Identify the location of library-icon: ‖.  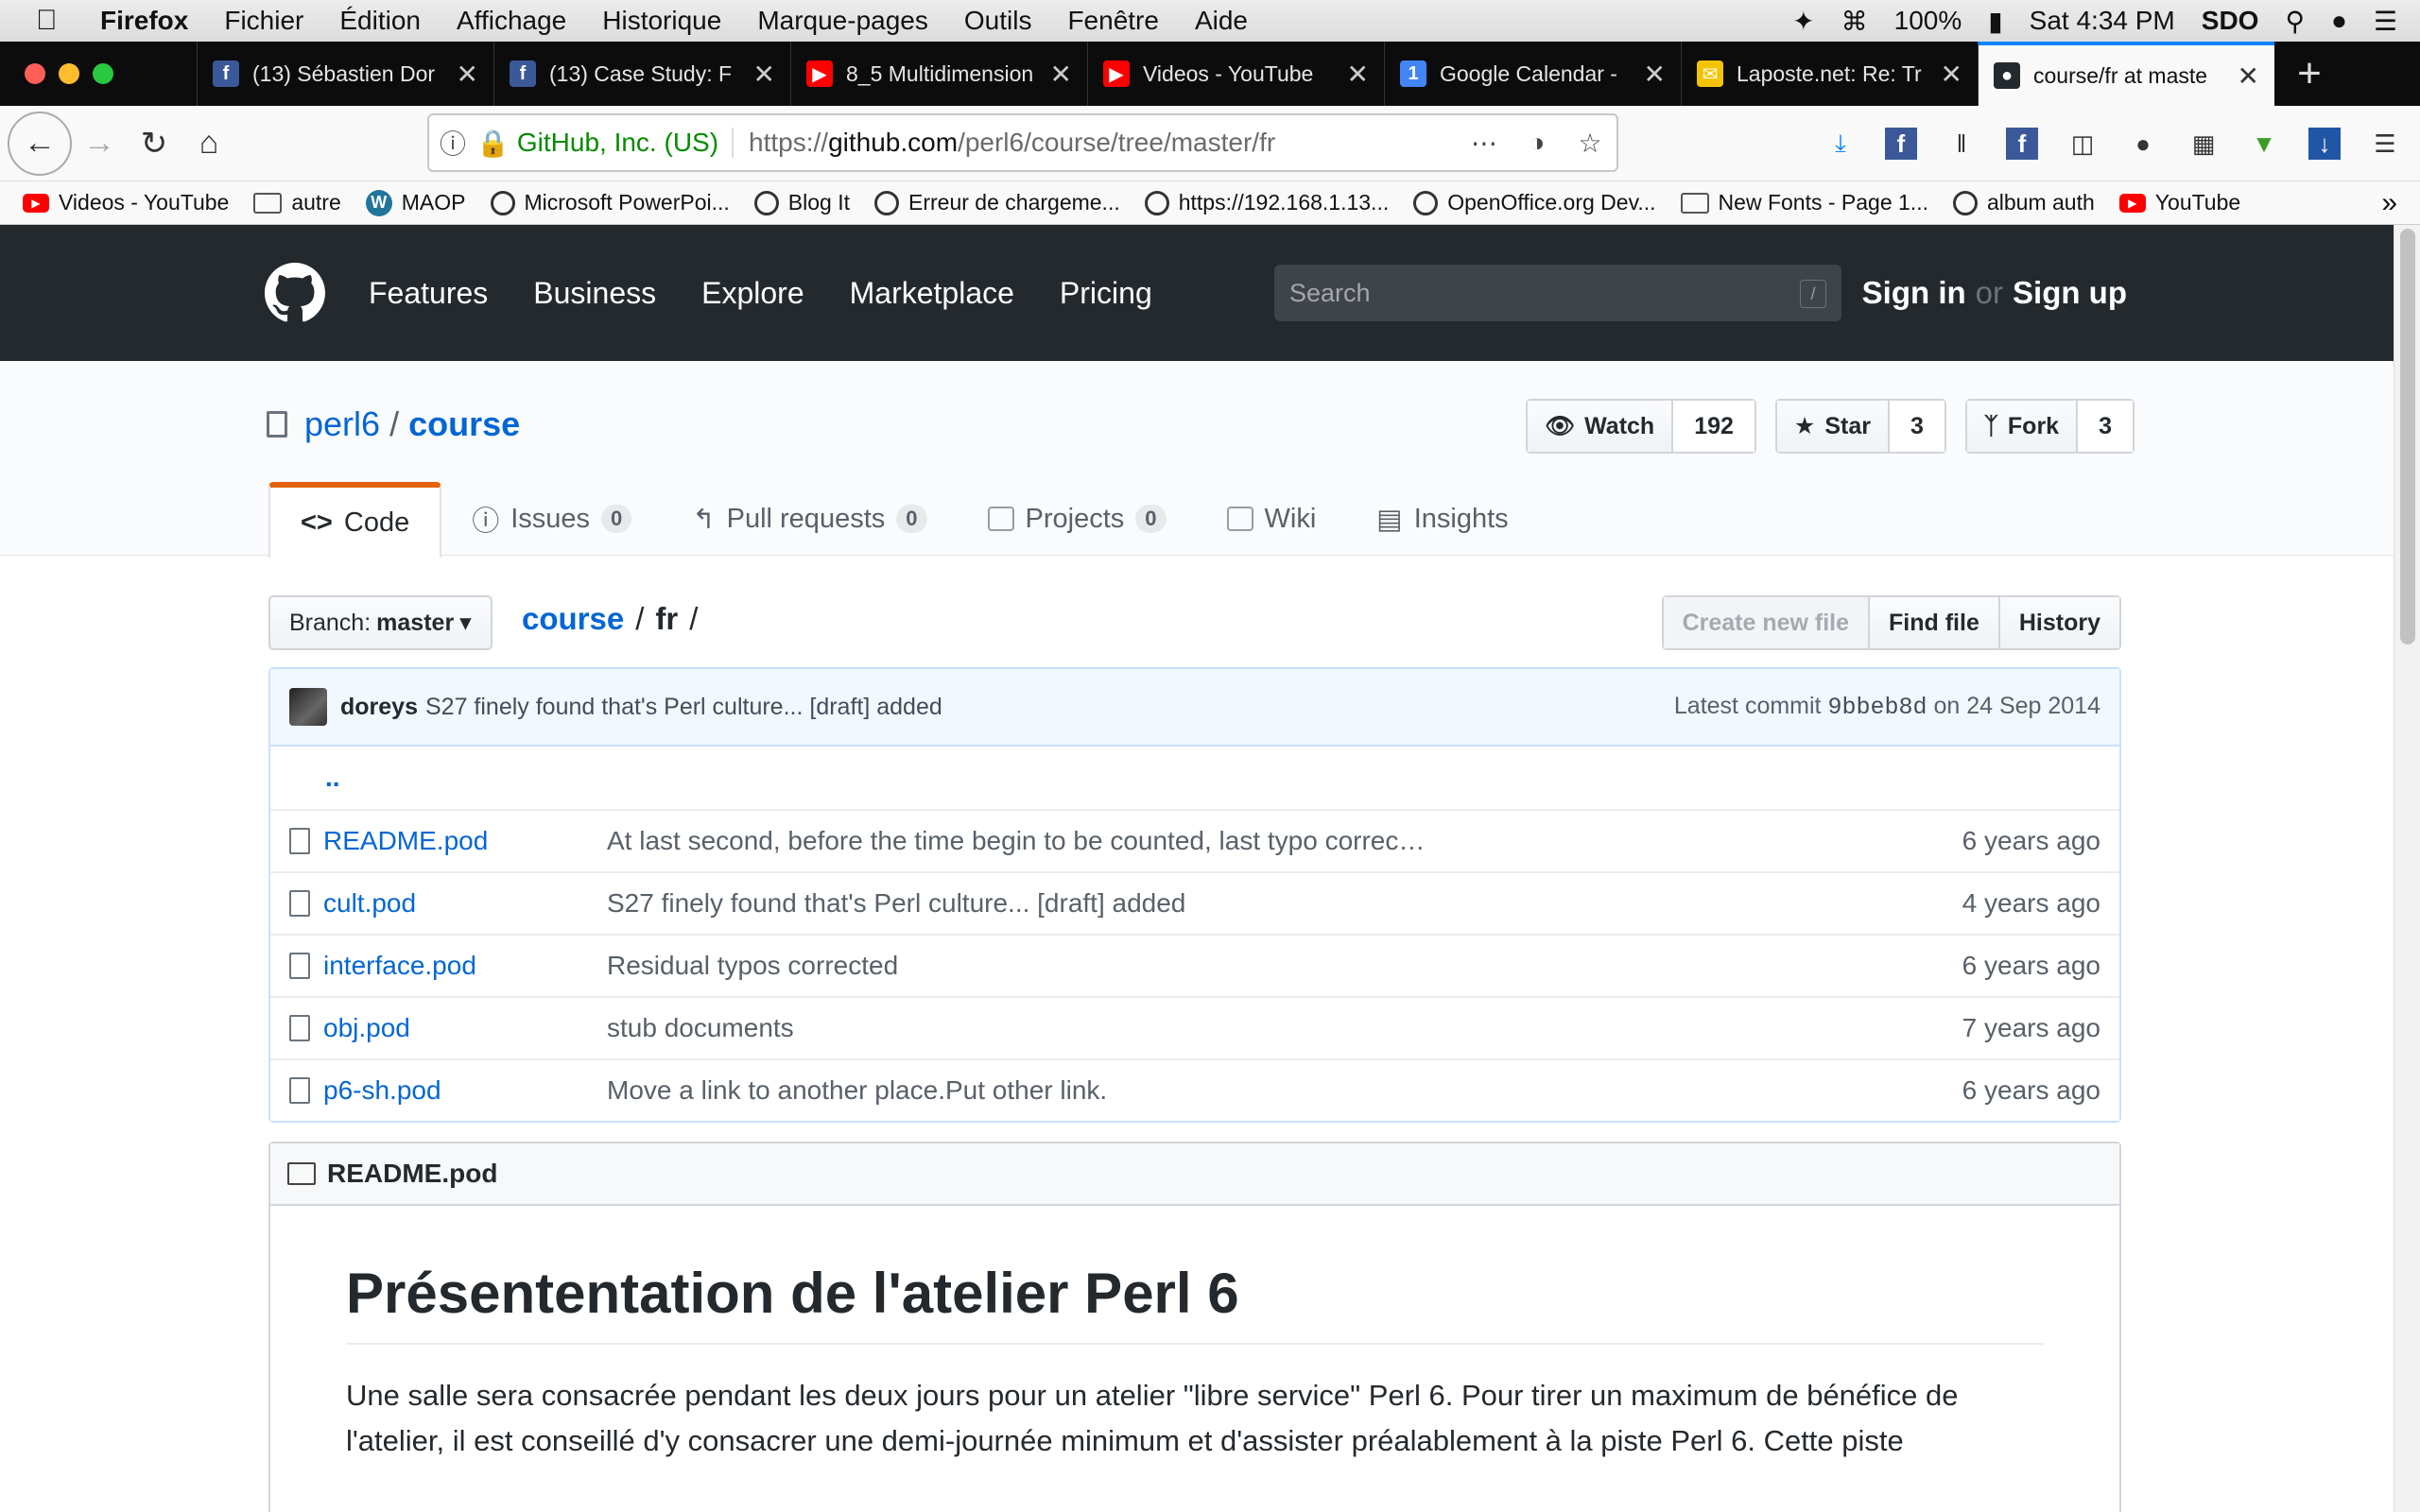
(1961, 144).